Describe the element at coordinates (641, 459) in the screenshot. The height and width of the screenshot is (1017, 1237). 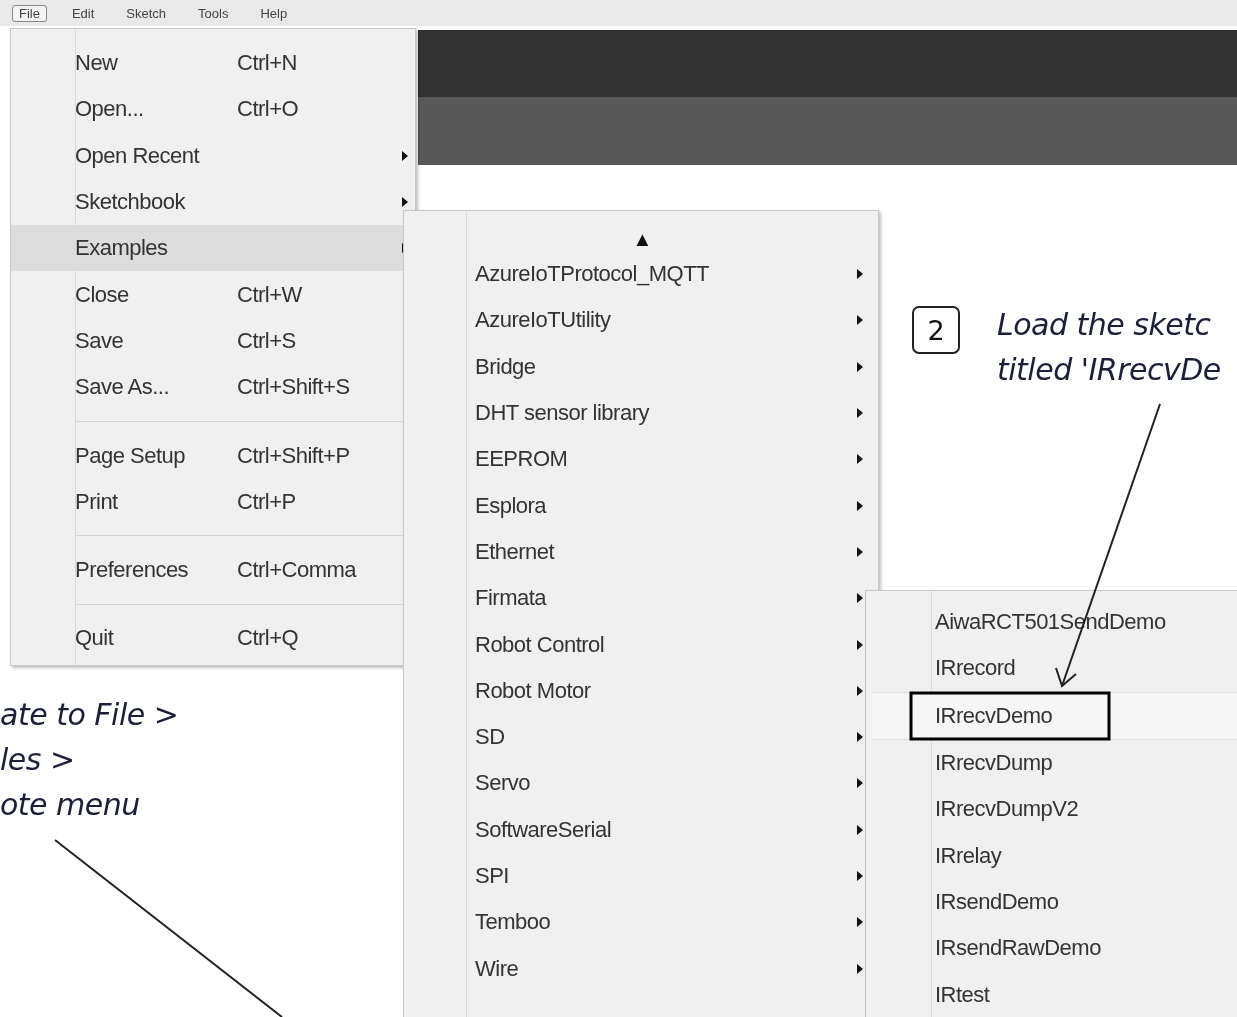
I see `menu-item: EEPROM` at that location.